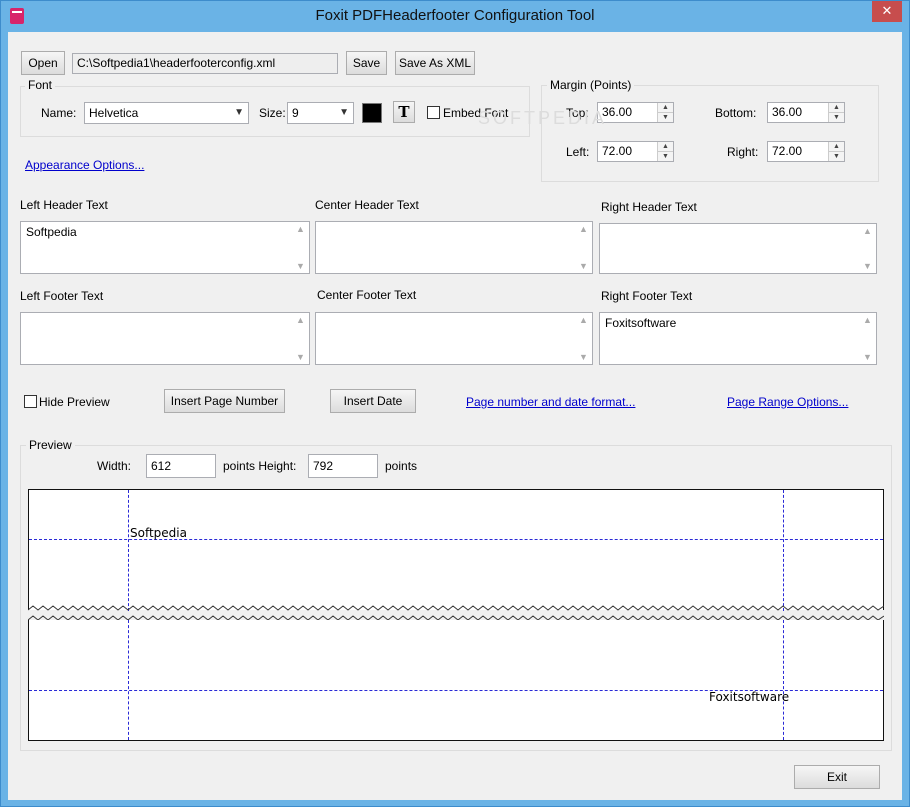 The image size is (910, 807). Describe the element at coordinates (372, 113) in the screenshot. I see `font-color-swatch` at that location.